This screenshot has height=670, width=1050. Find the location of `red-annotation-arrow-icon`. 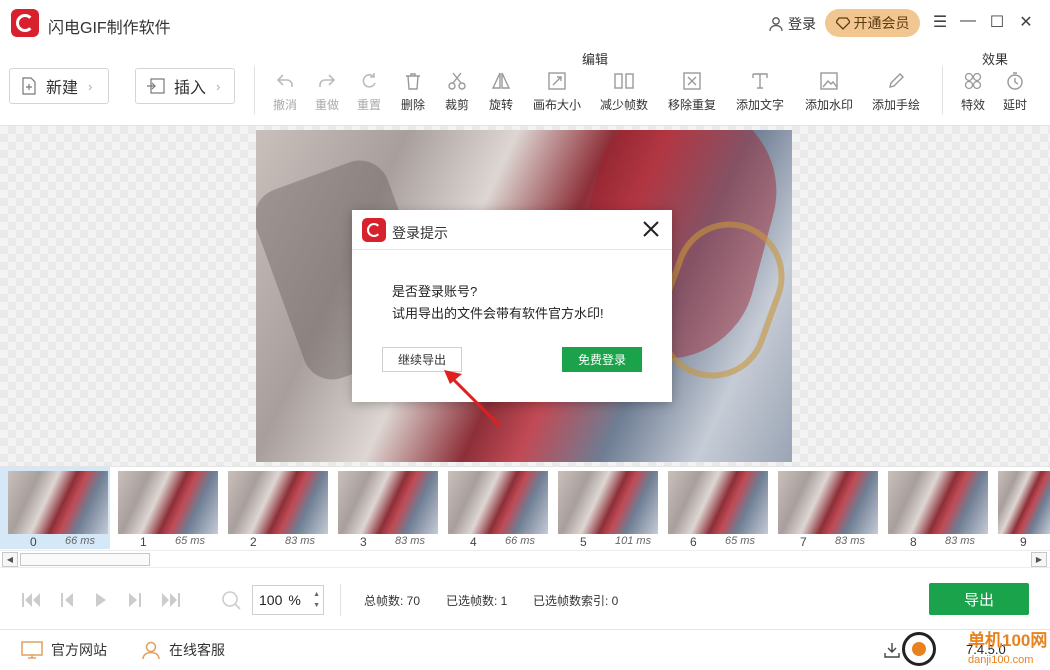

red-annotation-arrow-icon is located at coordinates (473, 399).